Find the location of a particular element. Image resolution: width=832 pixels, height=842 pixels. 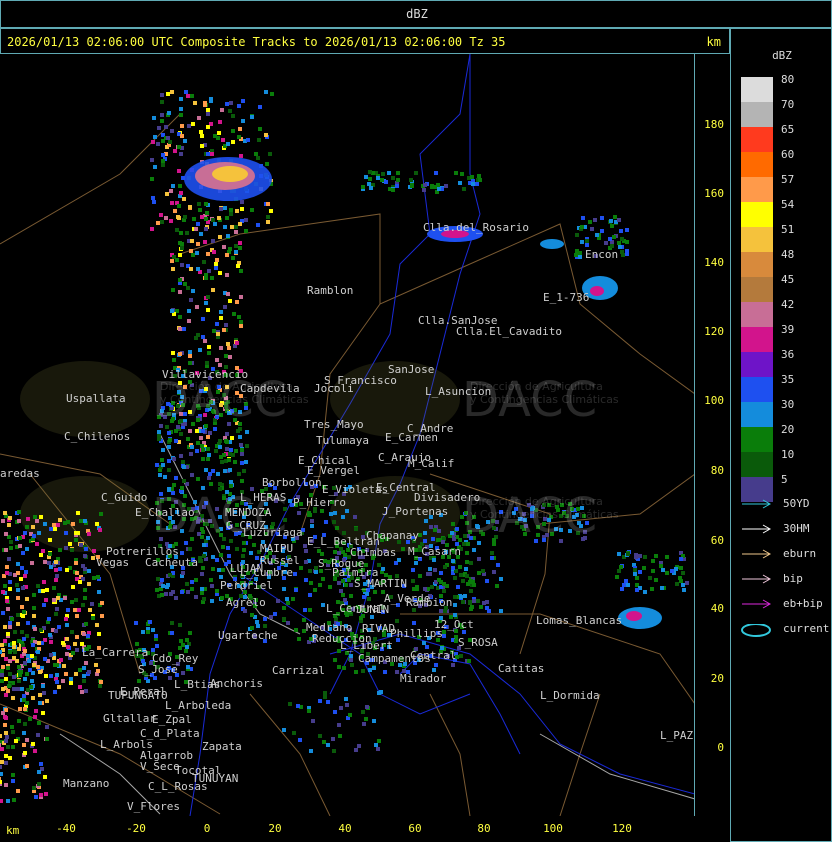

legend-level-label: 5 is located at coordinates (784, 479).